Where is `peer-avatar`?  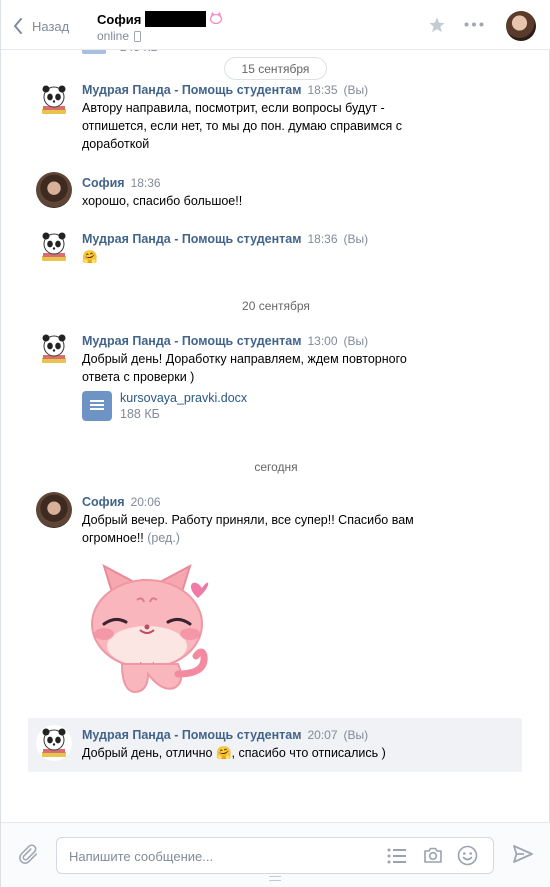 peer-avatar is located at coordinates (521, 26).